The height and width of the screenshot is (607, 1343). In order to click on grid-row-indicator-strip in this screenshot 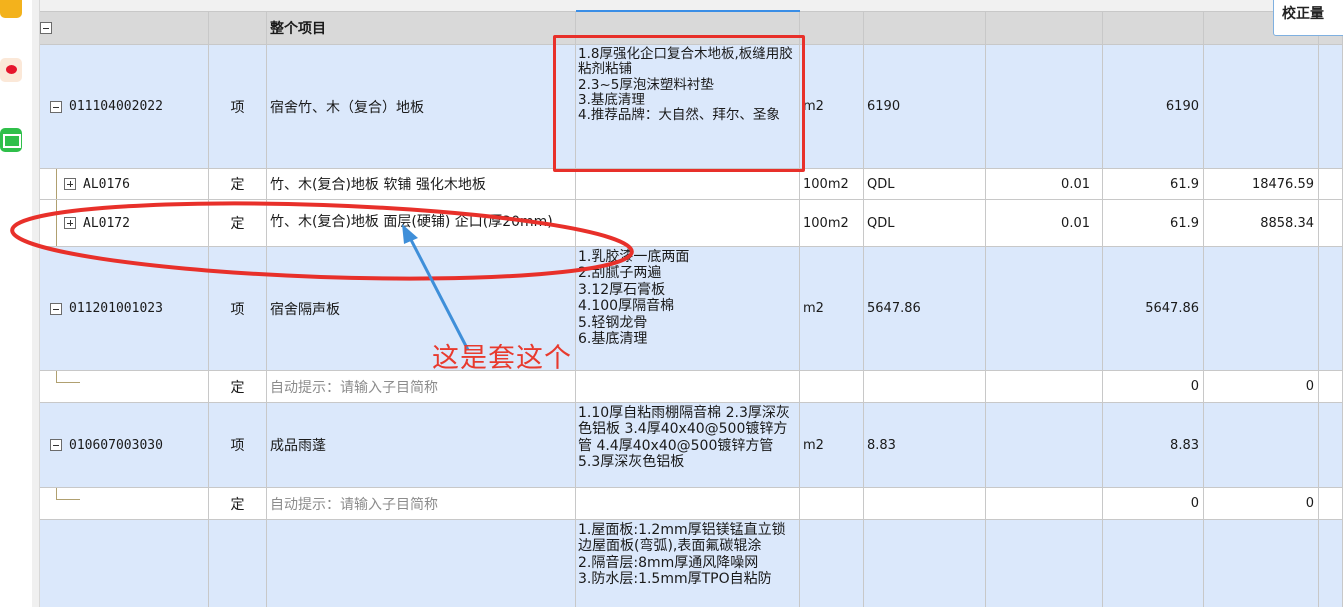, I will do `click(36, 303)`.